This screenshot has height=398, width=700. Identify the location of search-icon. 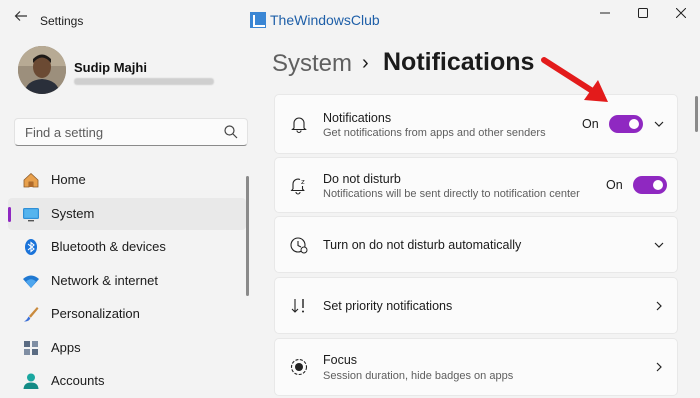
(231, 132).